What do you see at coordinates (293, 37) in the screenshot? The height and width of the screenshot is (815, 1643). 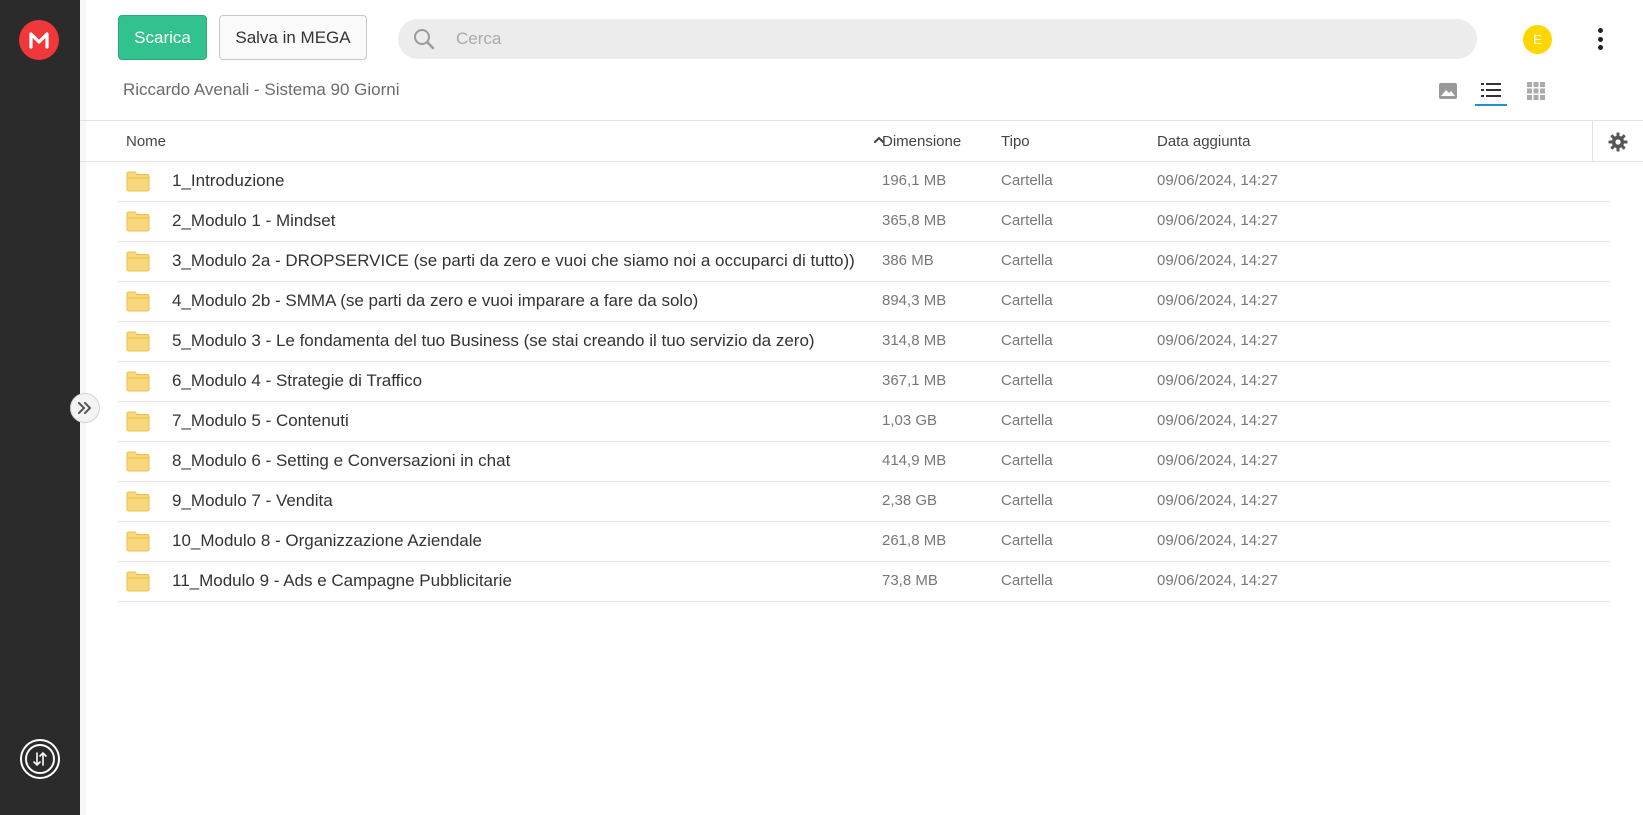 I see `save-to-mega-button: Salva in MEGA` at bounding box center [293, 37].